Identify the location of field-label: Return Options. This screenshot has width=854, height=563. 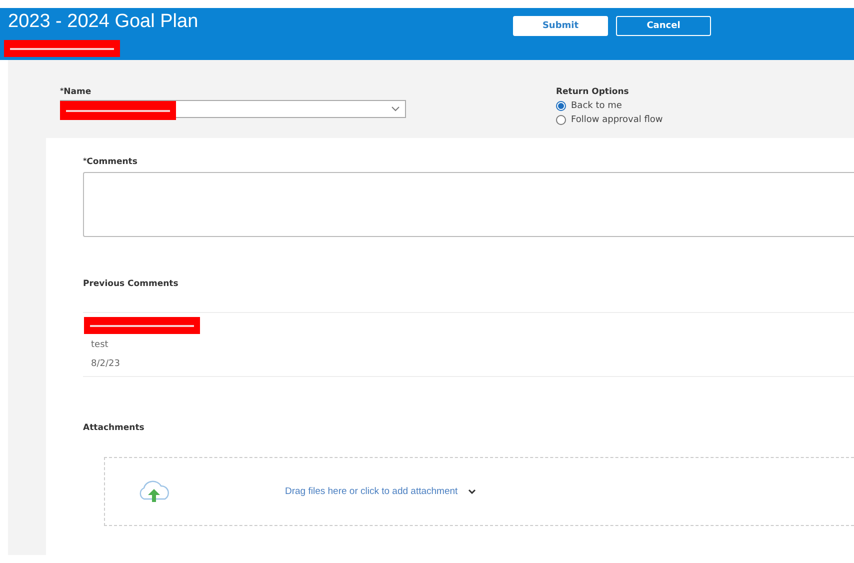
(593, 93).